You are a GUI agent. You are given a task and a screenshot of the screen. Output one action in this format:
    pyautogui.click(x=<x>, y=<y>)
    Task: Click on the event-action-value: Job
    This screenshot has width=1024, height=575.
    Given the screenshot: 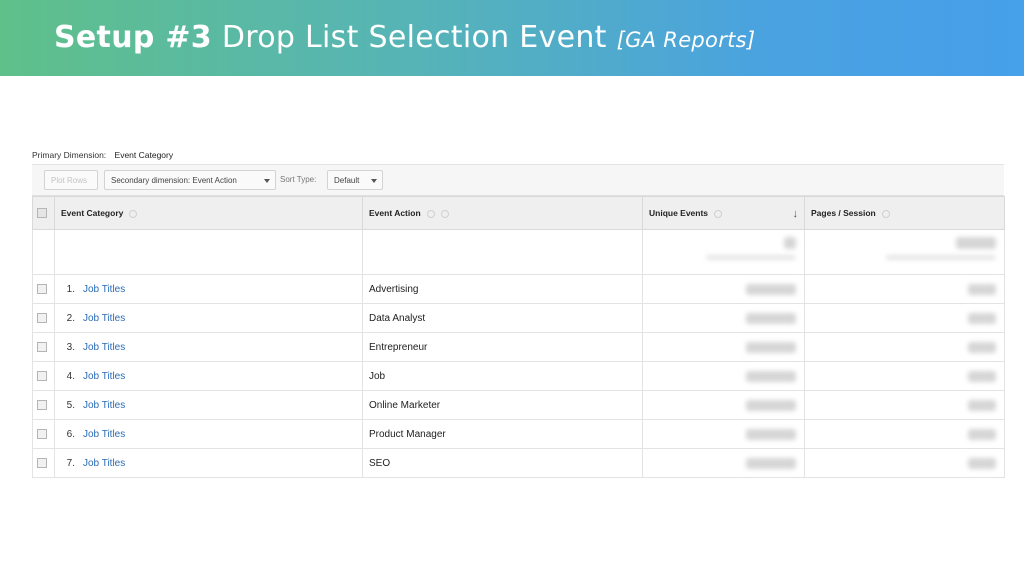 What is the action you would take?
    pyautogui.click(x=377, y=376)
    